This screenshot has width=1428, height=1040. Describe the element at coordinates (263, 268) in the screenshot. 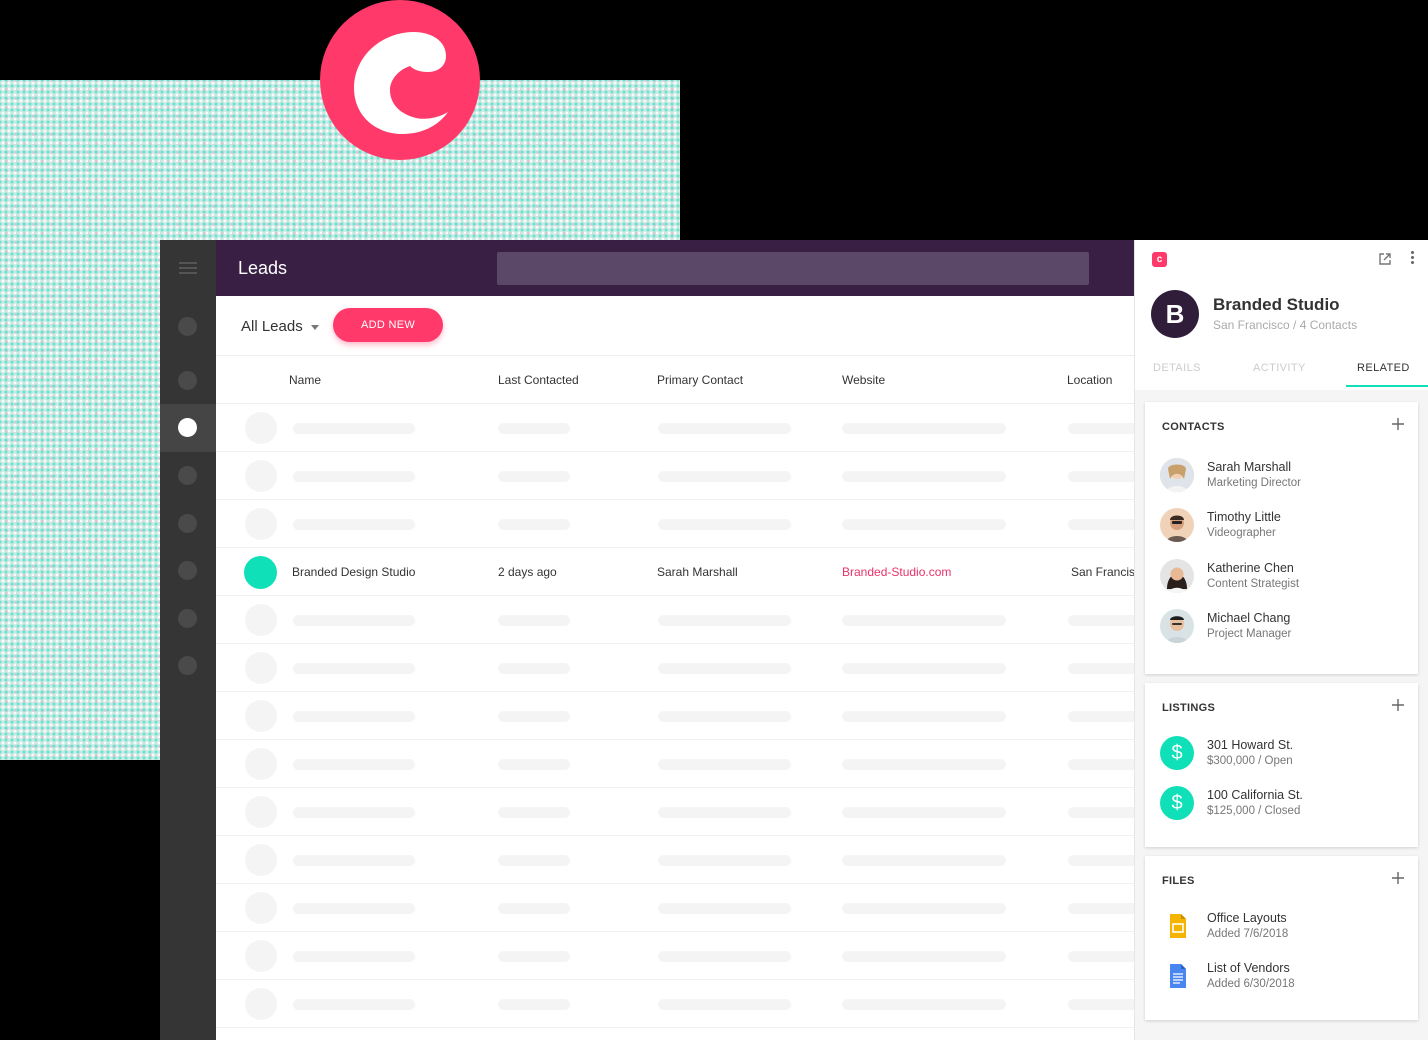

I see `page-title: Leads` at that location.